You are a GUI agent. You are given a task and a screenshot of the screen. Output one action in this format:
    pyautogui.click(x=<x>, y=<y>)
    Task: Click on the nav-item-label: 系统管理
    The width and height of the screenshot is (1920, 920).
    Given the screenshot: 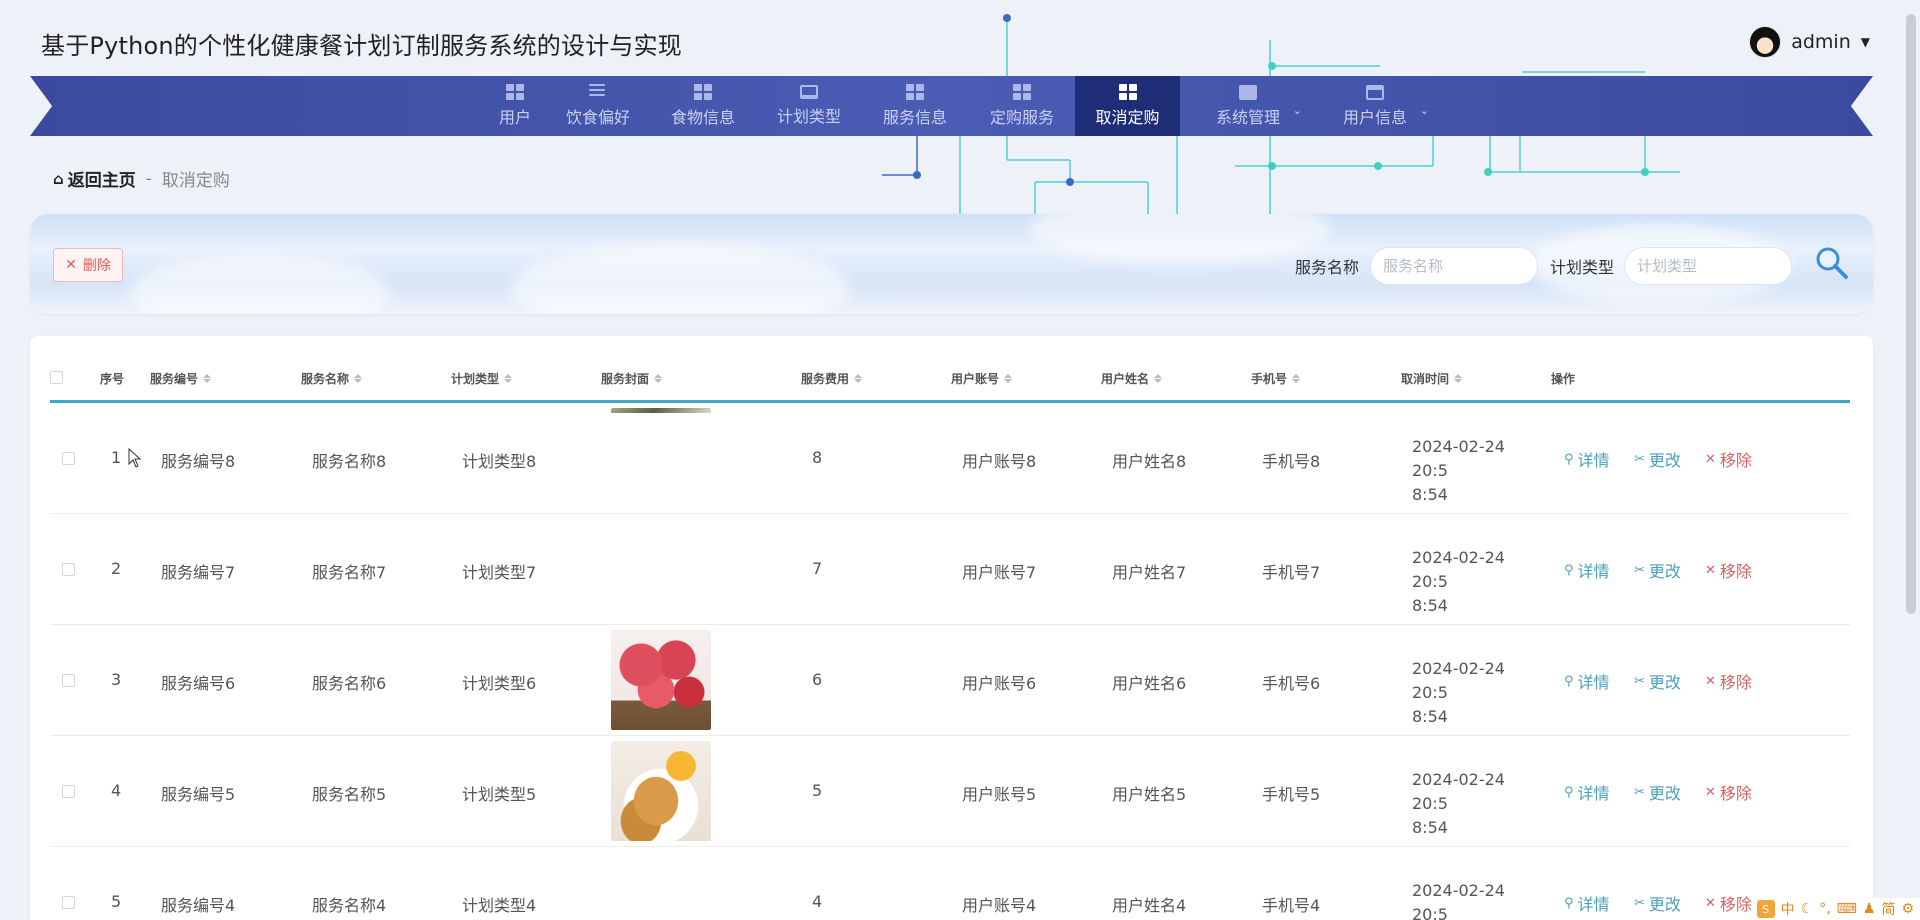 What is the action you would take?
    pyautogui.click(x=1247, y=117)
    